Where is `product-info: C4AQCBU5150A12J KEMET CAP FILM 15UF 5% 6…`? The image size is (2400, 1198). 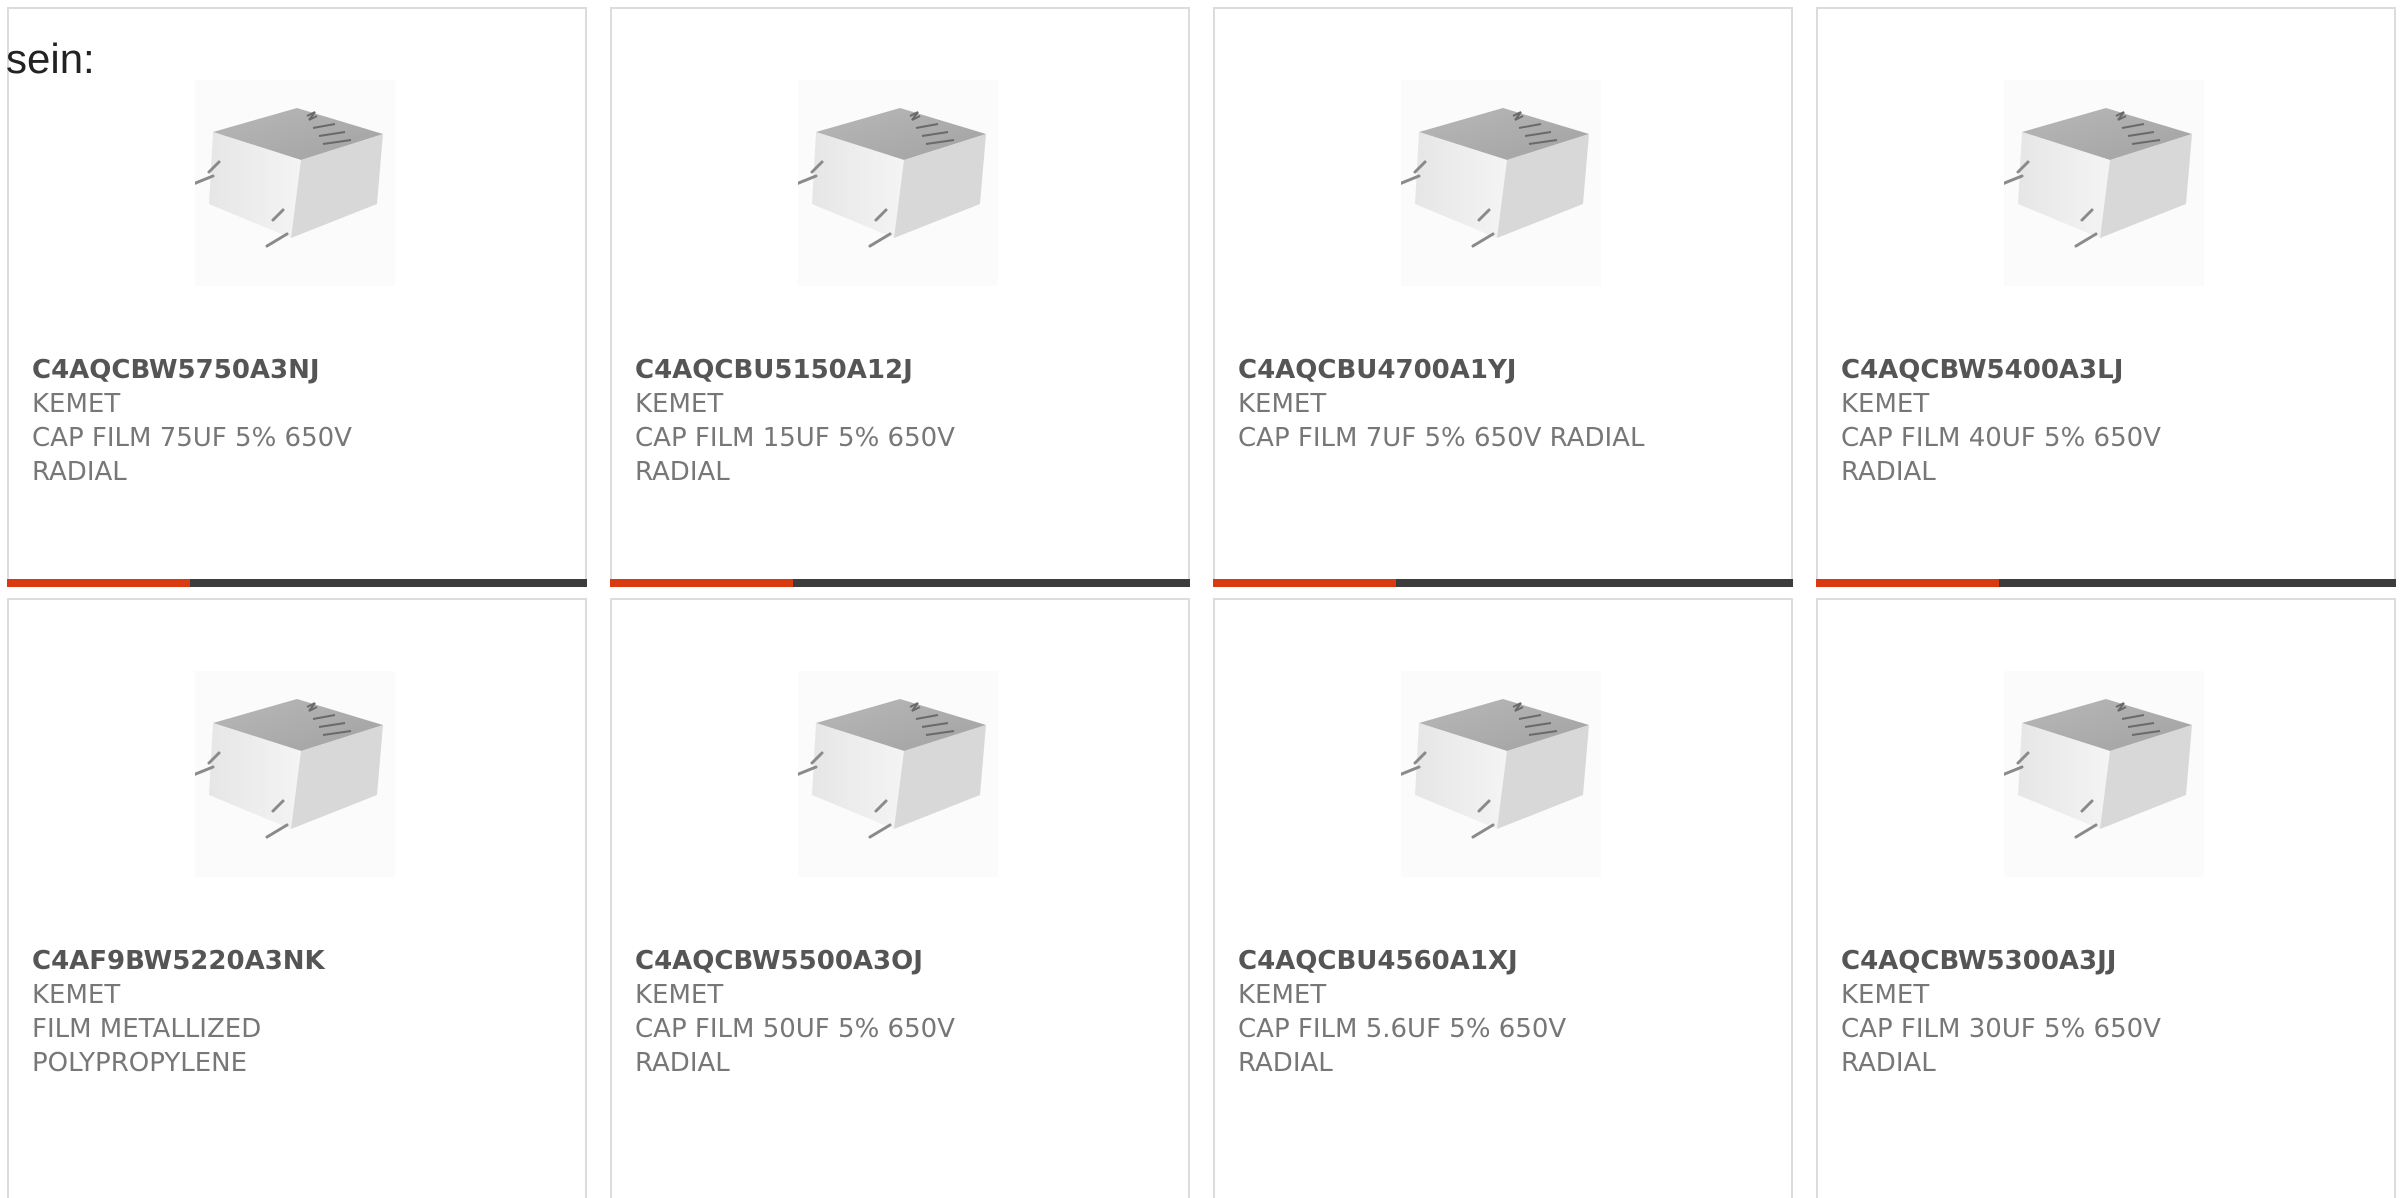 product-info: C4AQCBU5150A12J KEMET CAP FILM 15UF 5% 6… is located at coordinates (901, 421).